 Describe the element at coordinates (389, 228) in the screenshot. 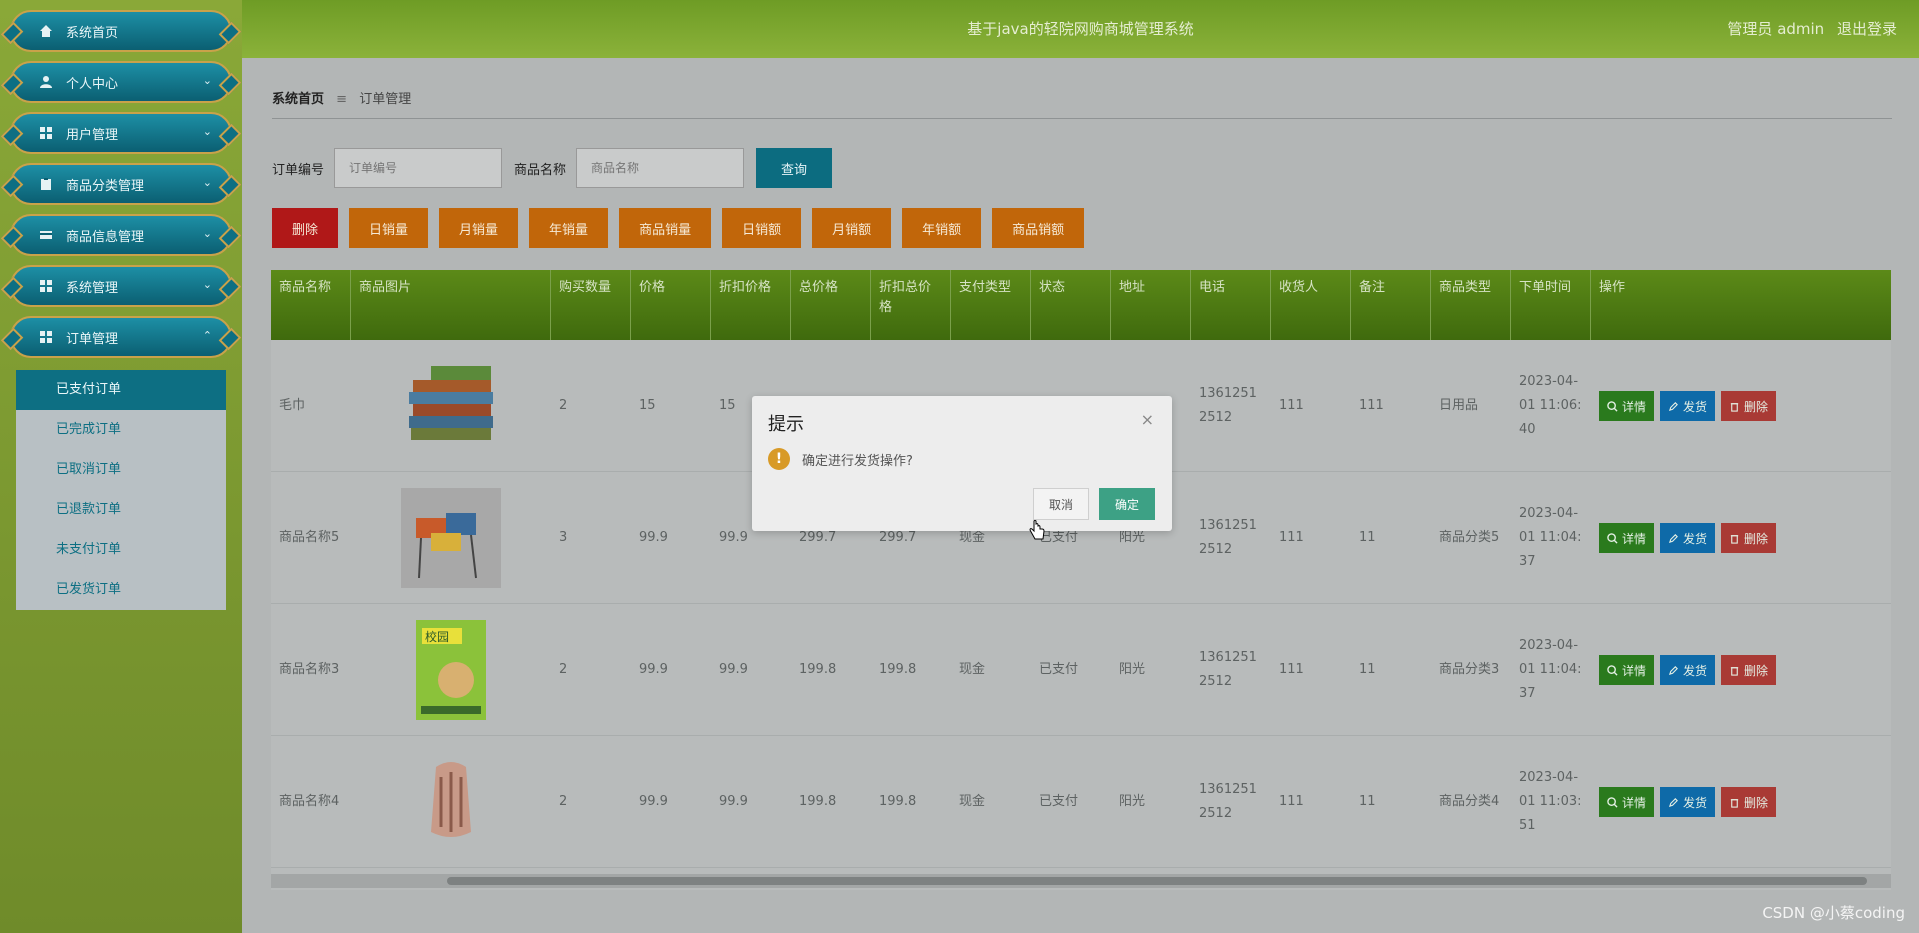

I see `daily-sales-qty-button: 日销量` at that location.